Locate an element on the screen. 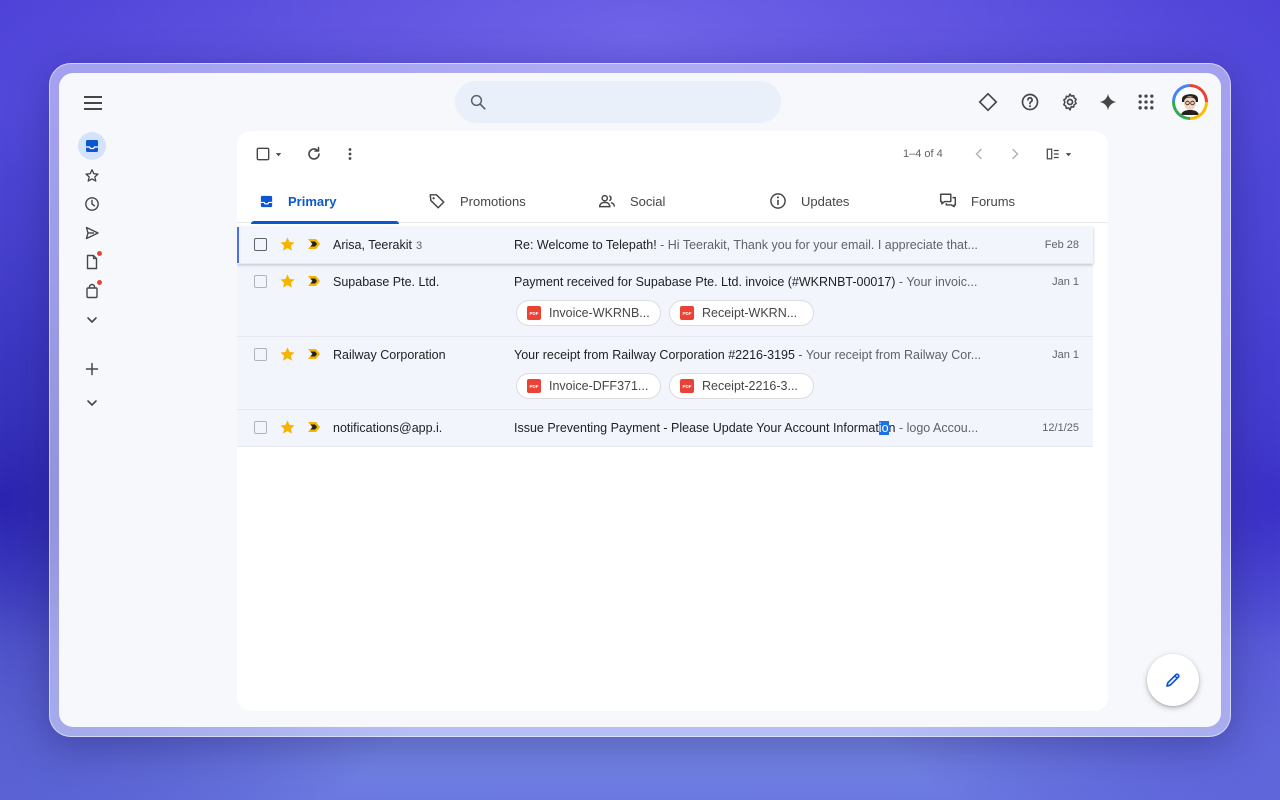  forum-icon is located at coordinates (948, 200).